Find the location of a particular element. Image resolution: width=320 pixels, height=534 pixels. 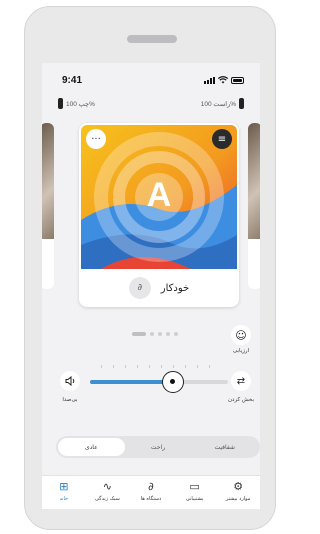

activity-icon: ∿ is located at coordinates (107, 486).